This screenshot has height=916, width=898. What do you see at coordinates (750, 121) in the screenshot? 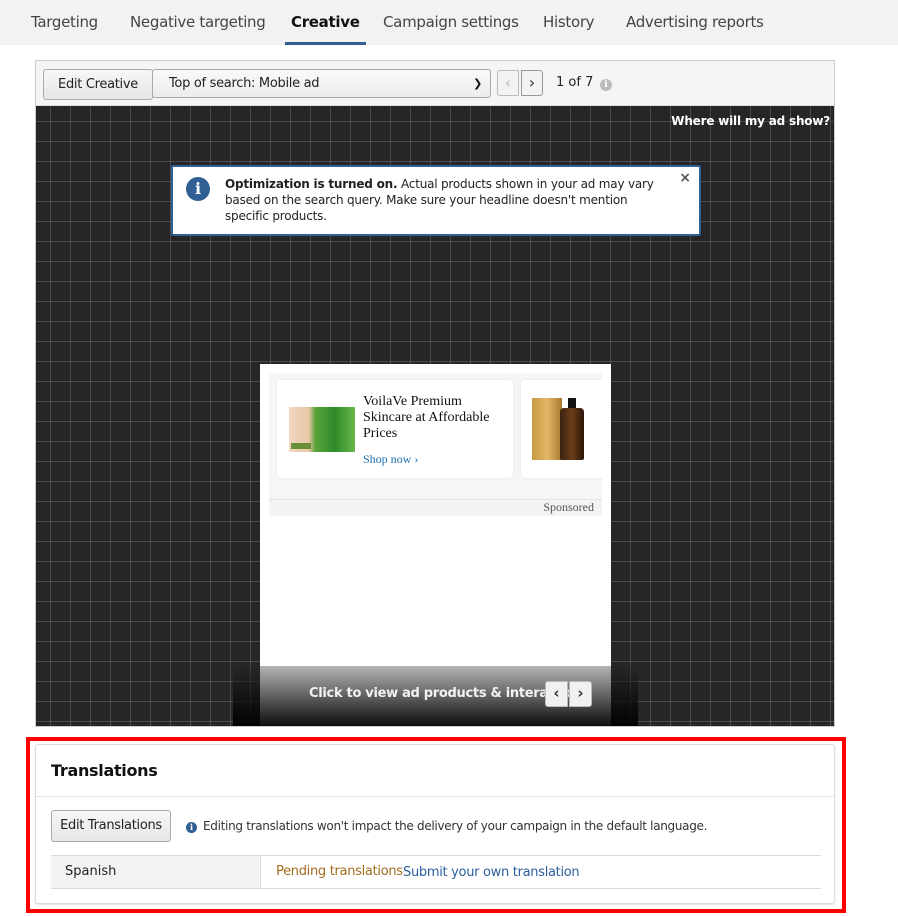
I see `where-will-my-ad-show-link: Where will my ad show?` at bounding box center [750, 121].